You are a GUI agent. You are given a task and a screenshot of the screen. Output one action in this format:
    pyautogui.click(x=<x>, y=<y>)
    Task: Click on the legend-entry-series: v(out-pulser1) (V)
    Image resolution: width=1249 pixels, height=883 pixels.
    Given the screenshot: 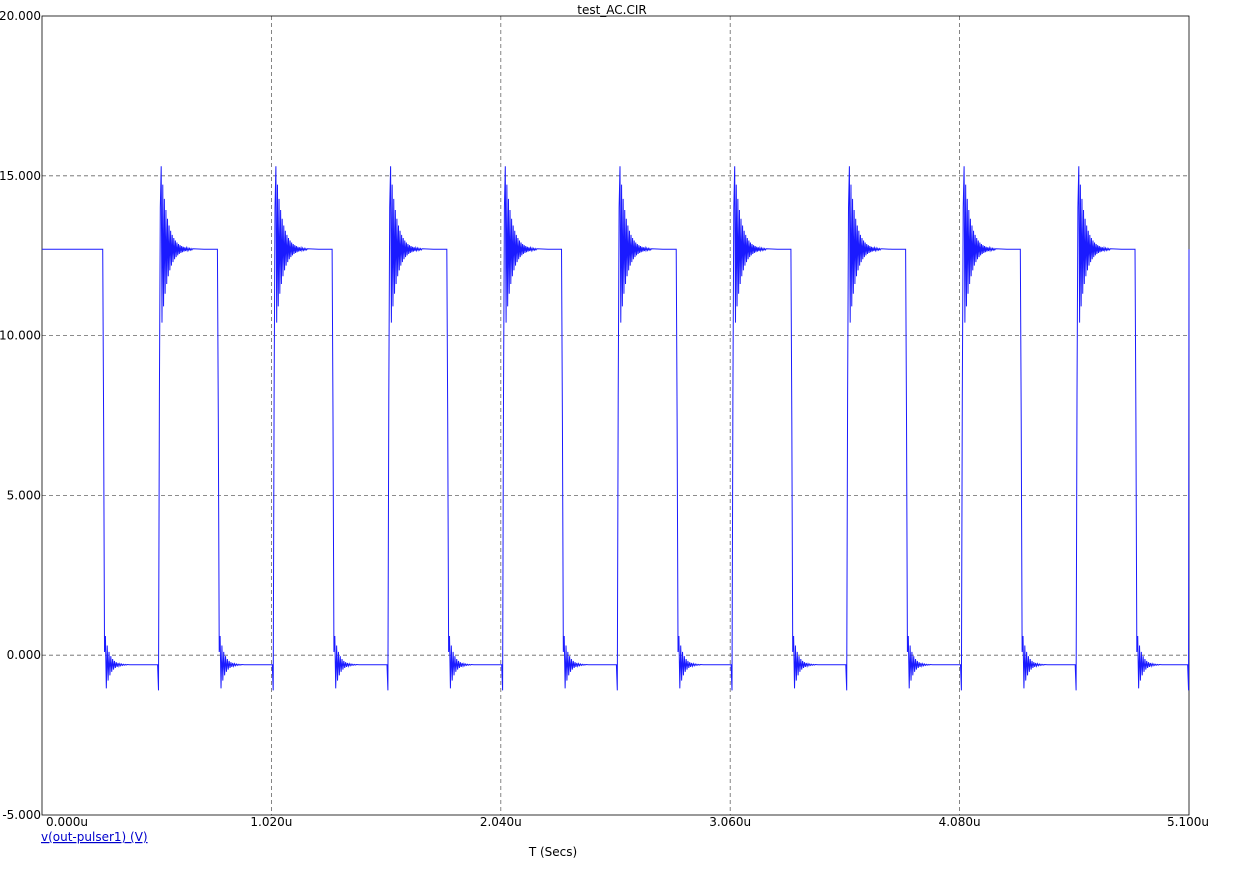 What is the action you would take?
    pyautogui.click(x=94, y=837)
    